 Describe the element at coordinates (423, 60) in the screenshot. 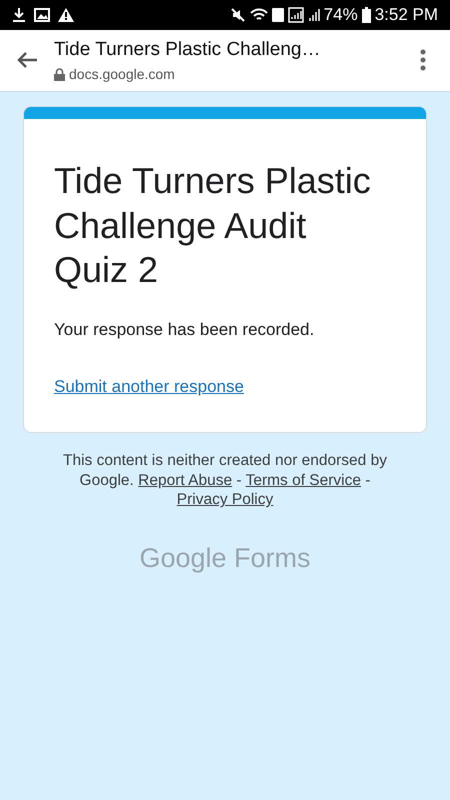

I see `menu-button` at that location.